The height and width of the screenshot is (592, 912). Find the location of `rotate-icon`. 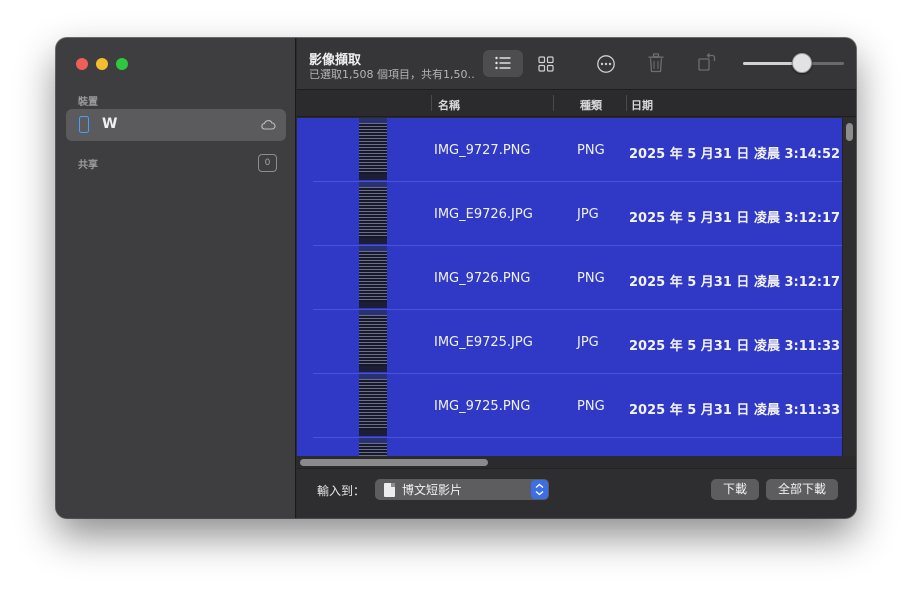

rotate-icon is located at coordinates (707, 62).